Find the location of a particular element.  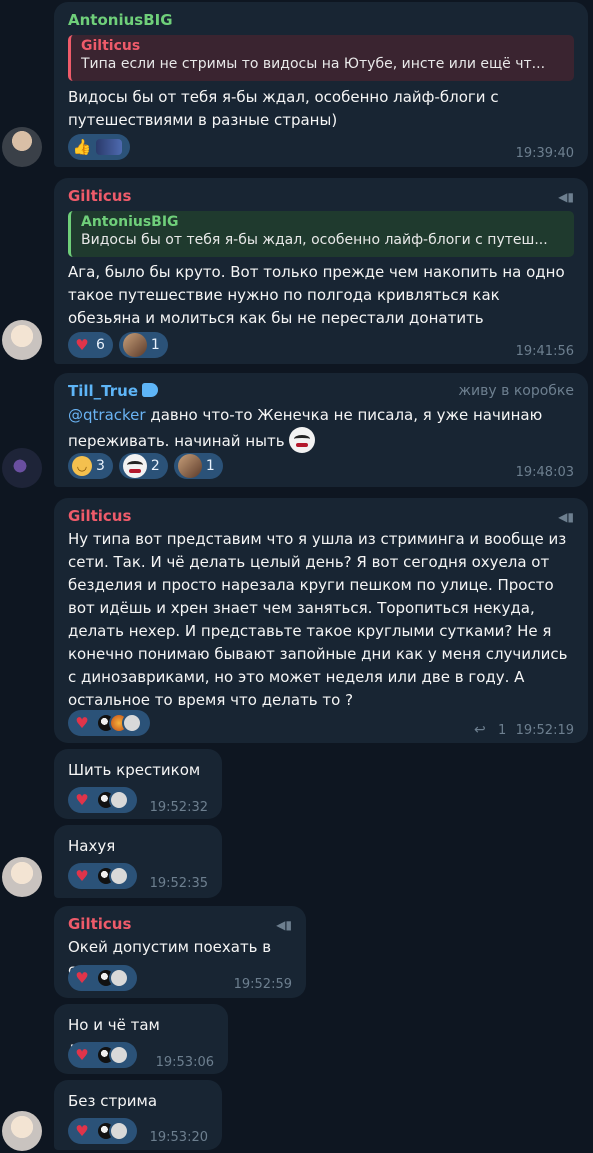

message-time: 19:53:06 is located at coordinates (184, 1062).